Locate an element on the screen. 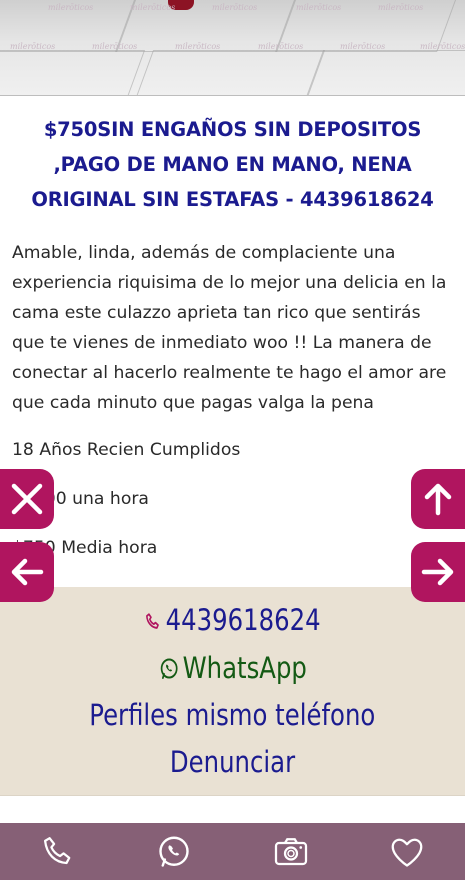  phone-link: 4439618624 is located at coordinates (232, 620).